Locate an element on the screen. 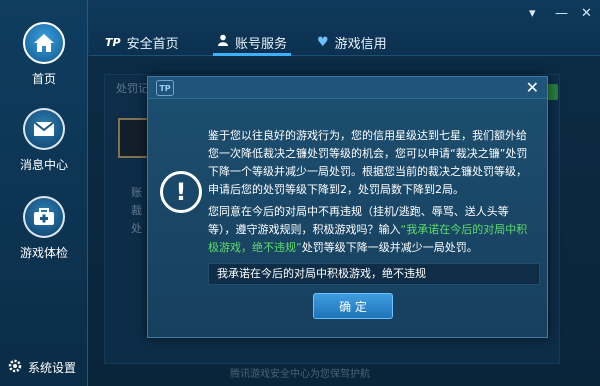 This screenshot has height=386, width=600. sidebar-item-label: 首页 is located at coordinates (43, 79).